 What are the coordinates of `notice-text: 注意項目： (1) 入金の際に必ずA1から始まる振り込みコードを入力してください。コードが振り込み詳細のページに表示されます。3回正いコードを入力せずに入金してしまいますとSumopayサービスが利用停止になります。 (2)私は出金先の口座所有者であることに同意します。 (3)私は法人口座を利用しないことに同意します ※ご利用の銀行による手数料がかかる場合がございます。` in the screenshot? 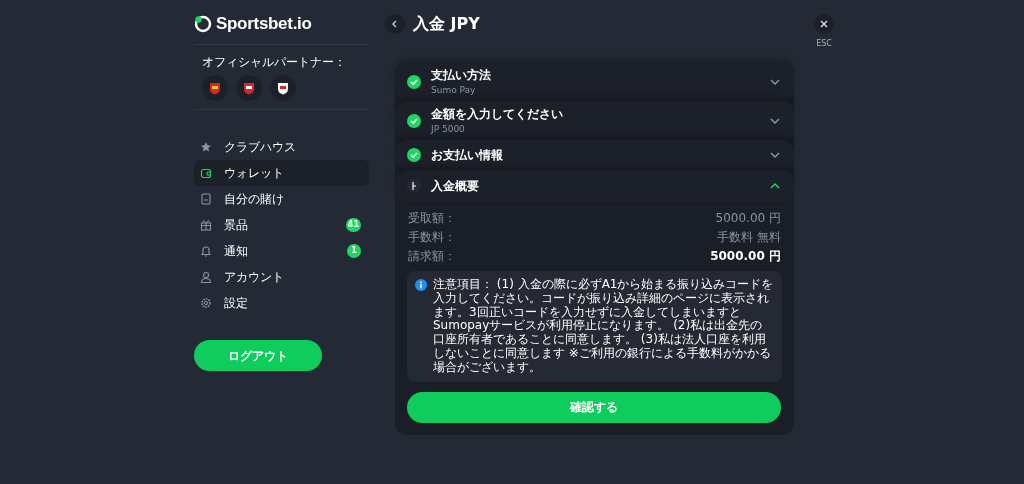 It's located at (603, 326).